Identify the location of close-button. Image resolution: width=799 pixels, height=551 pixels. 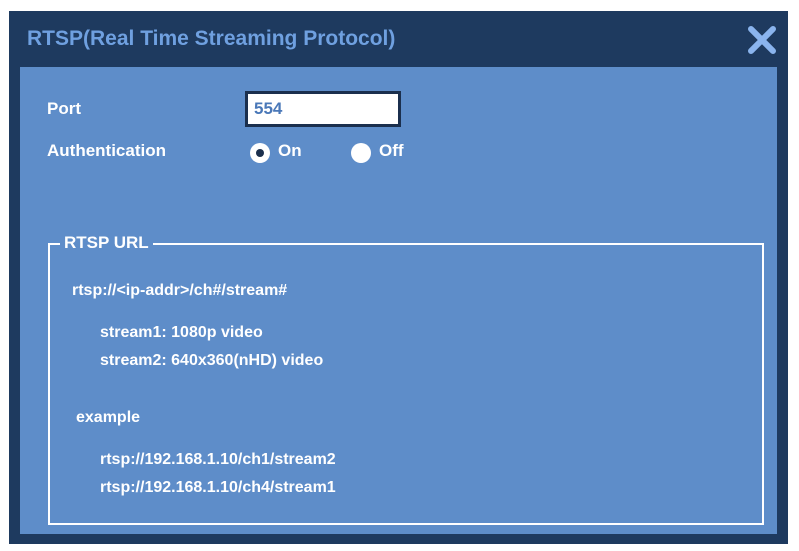
(762, 40).